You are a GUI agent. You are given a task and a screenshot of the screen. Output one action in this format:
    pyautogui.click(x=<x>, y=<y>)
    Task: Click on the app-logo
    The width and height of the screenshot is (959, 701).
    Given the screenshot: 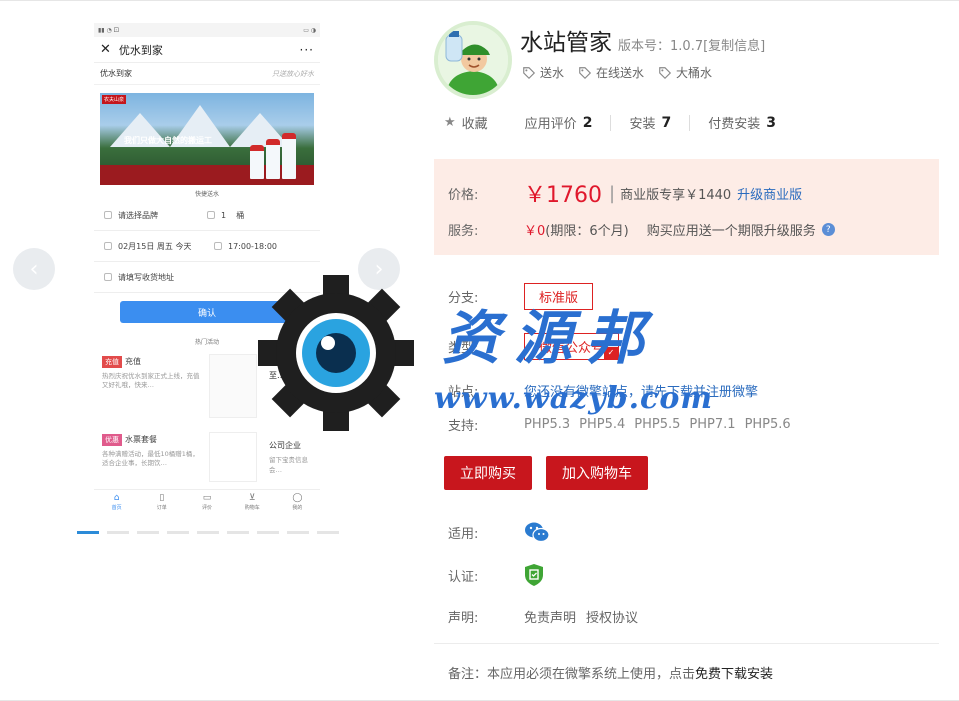 What is the action you would take?
    pyautogui.click(x=473, y=60)
    